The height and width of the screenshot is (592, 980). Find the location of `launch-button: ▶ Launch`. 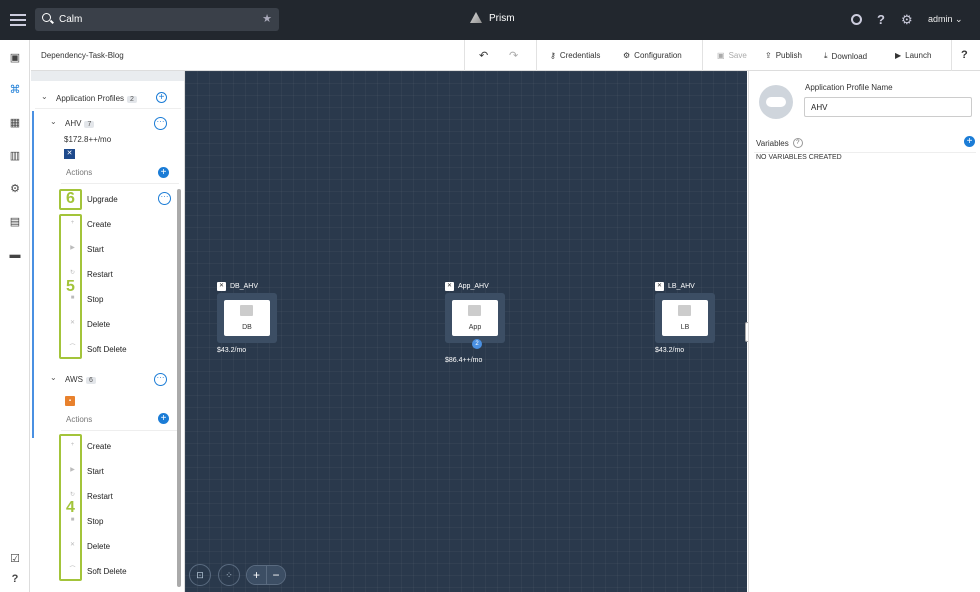

launch-button: ▶ Launch is located at coordinates (913, 55).